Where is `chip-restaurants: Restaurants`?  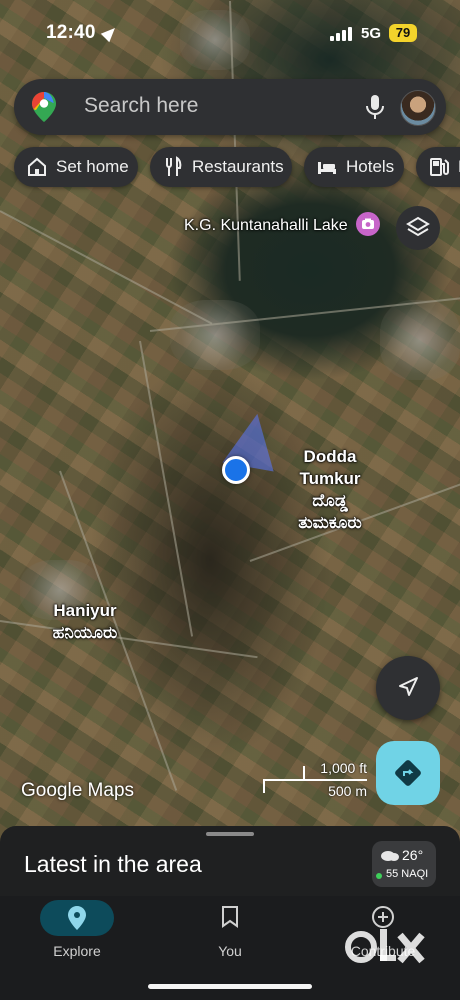 chip-restaurants: Restaurants is located at coordinates (221, 167).